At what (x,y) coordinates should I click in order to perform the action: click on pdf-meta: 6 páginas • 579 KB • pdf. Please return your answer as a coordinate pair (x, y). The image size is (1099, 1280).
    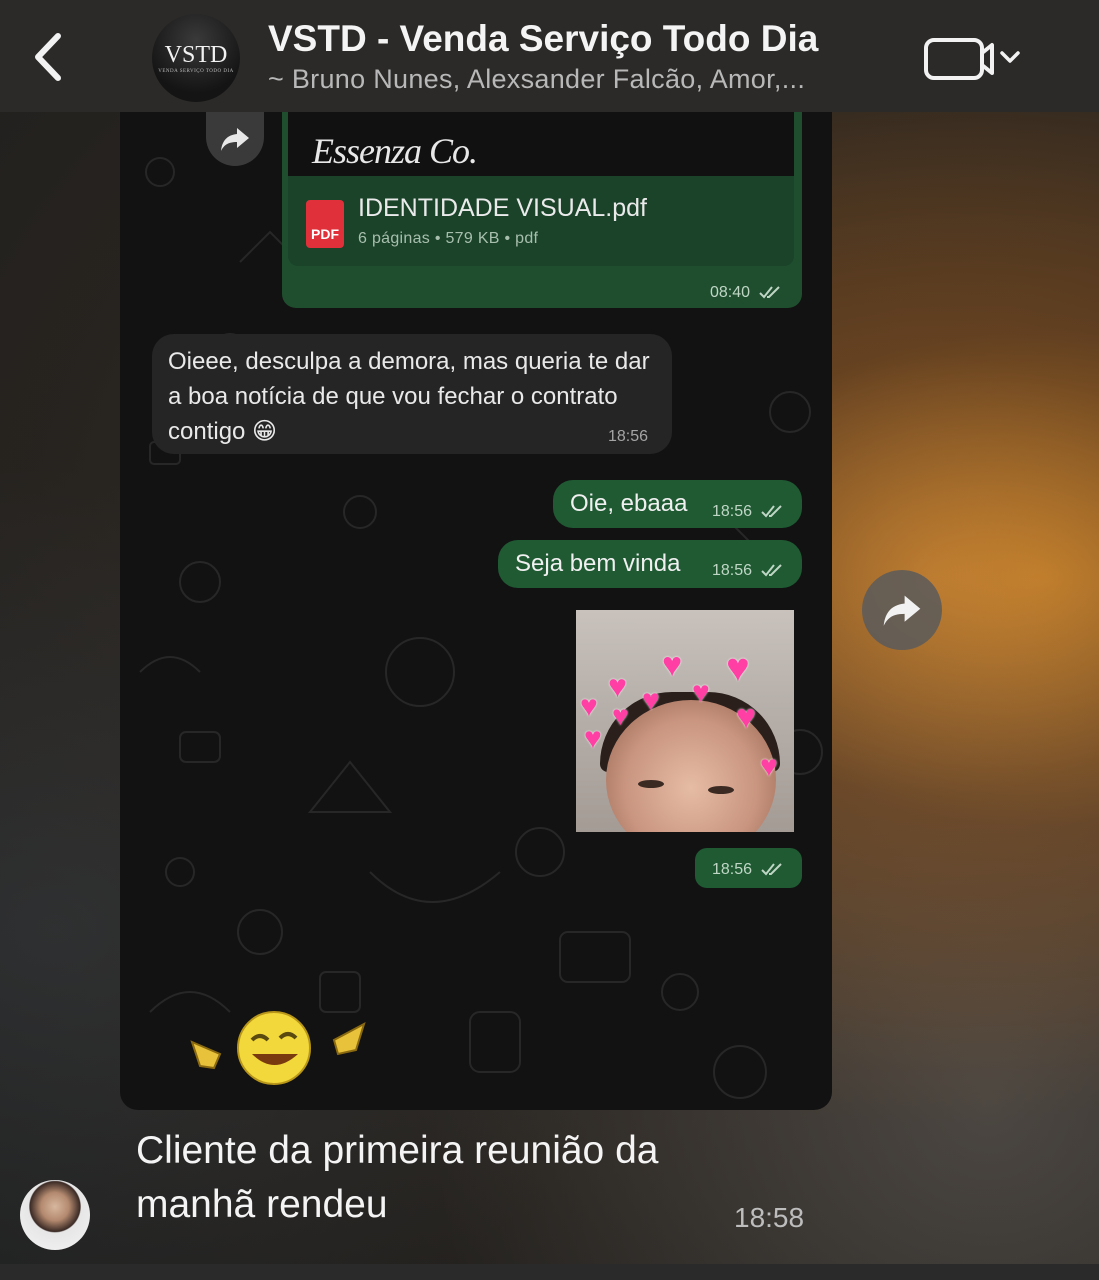
    Looking at the image, I should click on (448, 238).